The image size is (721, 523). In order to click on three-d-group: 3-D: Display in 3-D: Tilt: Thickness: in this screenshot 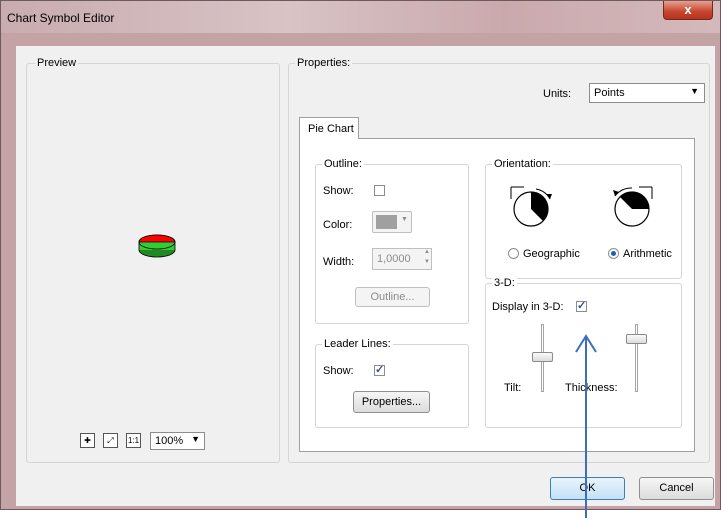, I will do `click(583, 352)`.